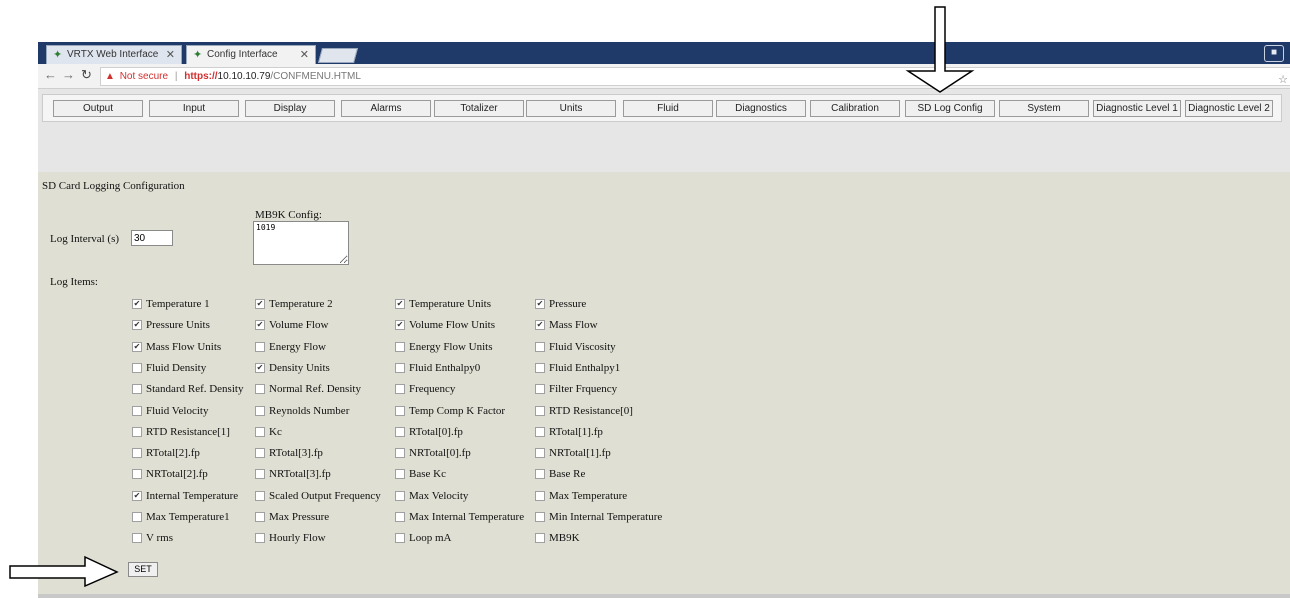  I want to click on warning-icon: ▲, so click(110, 76).